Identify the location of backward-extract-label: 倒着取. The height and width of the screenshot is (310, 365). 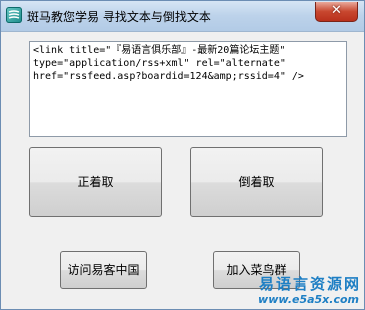
(256, 182).